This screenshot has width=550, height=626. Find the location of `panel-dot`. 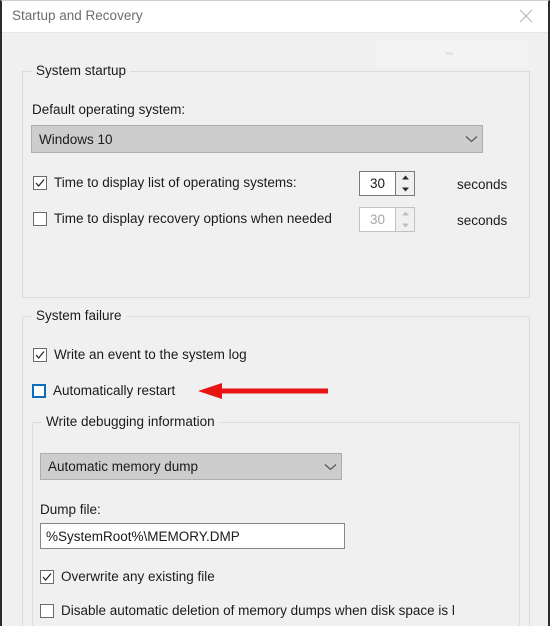

panel-dot is located at coordinates (449, 53).